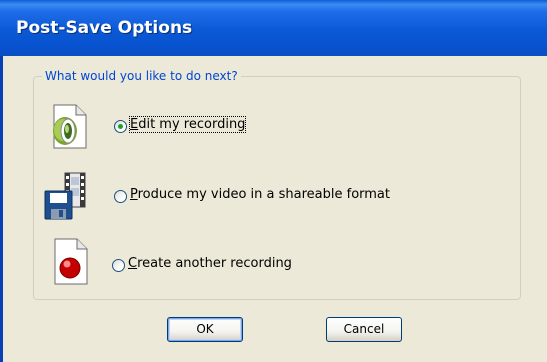  I want to click on produce-video-label: Produce my video in a shareable format, so click(260, 194).